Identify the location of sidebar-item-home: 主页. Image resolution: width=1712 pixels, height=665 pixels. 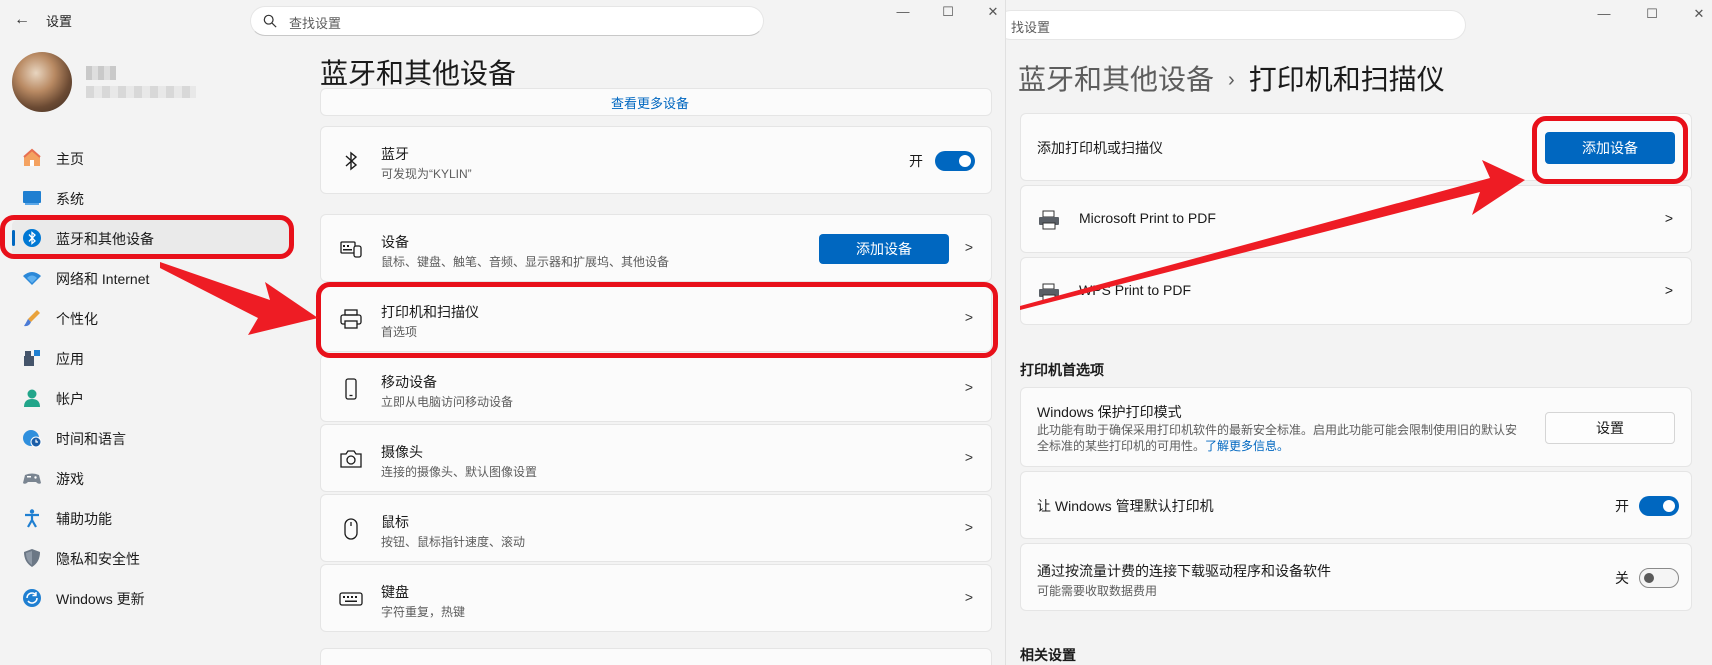
(152, 158).